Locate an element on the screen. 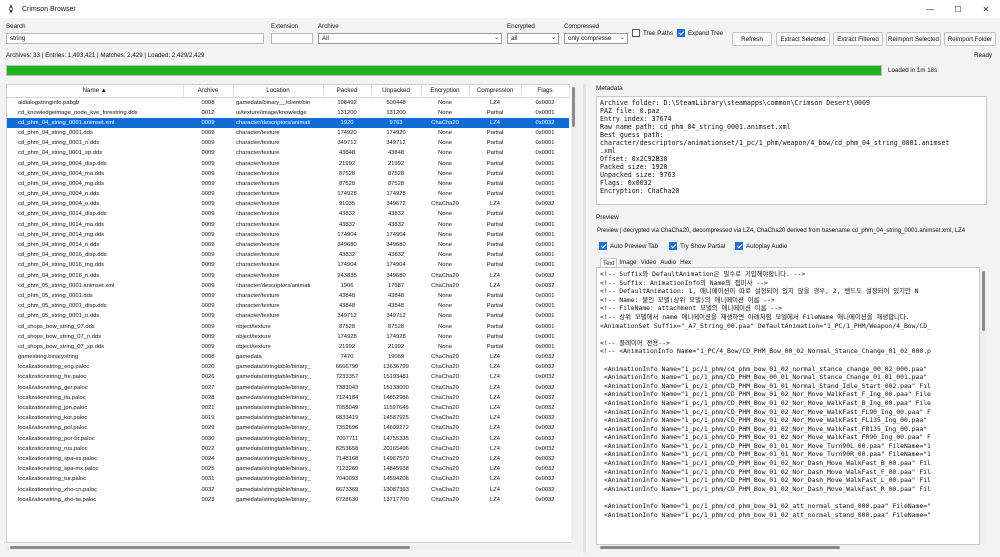 The width and height of the screenshot is (1000, 557). encrypted-select: all ⌄ is located at coordinates (533, 38).